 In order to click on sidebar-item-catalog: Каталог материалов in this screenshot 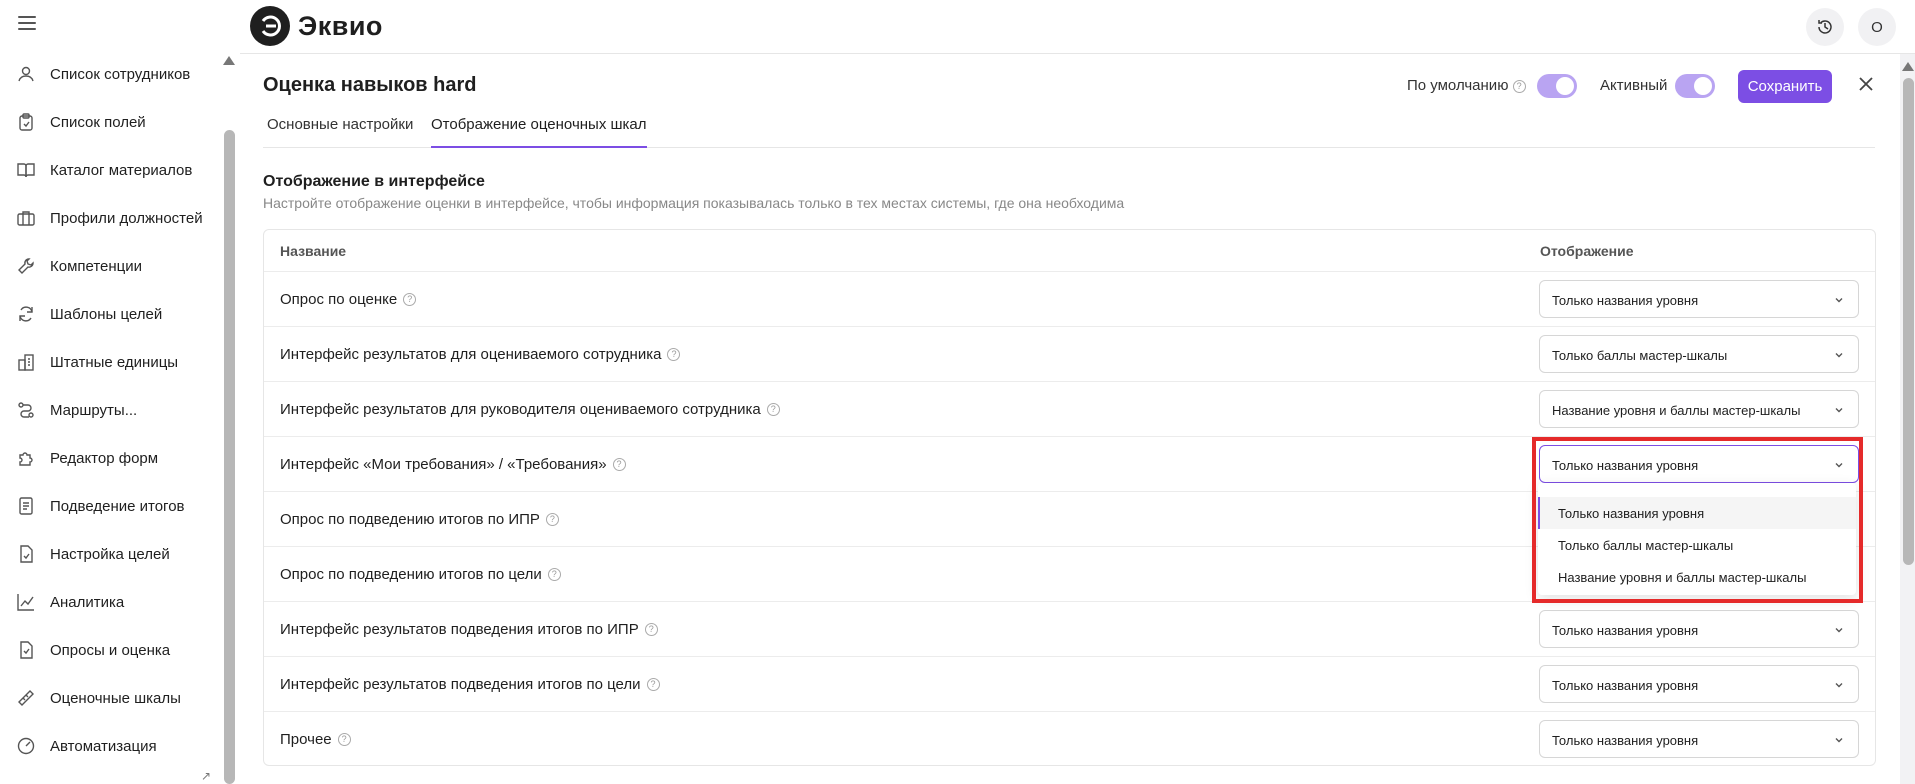, I will do `click(104, 170)`.